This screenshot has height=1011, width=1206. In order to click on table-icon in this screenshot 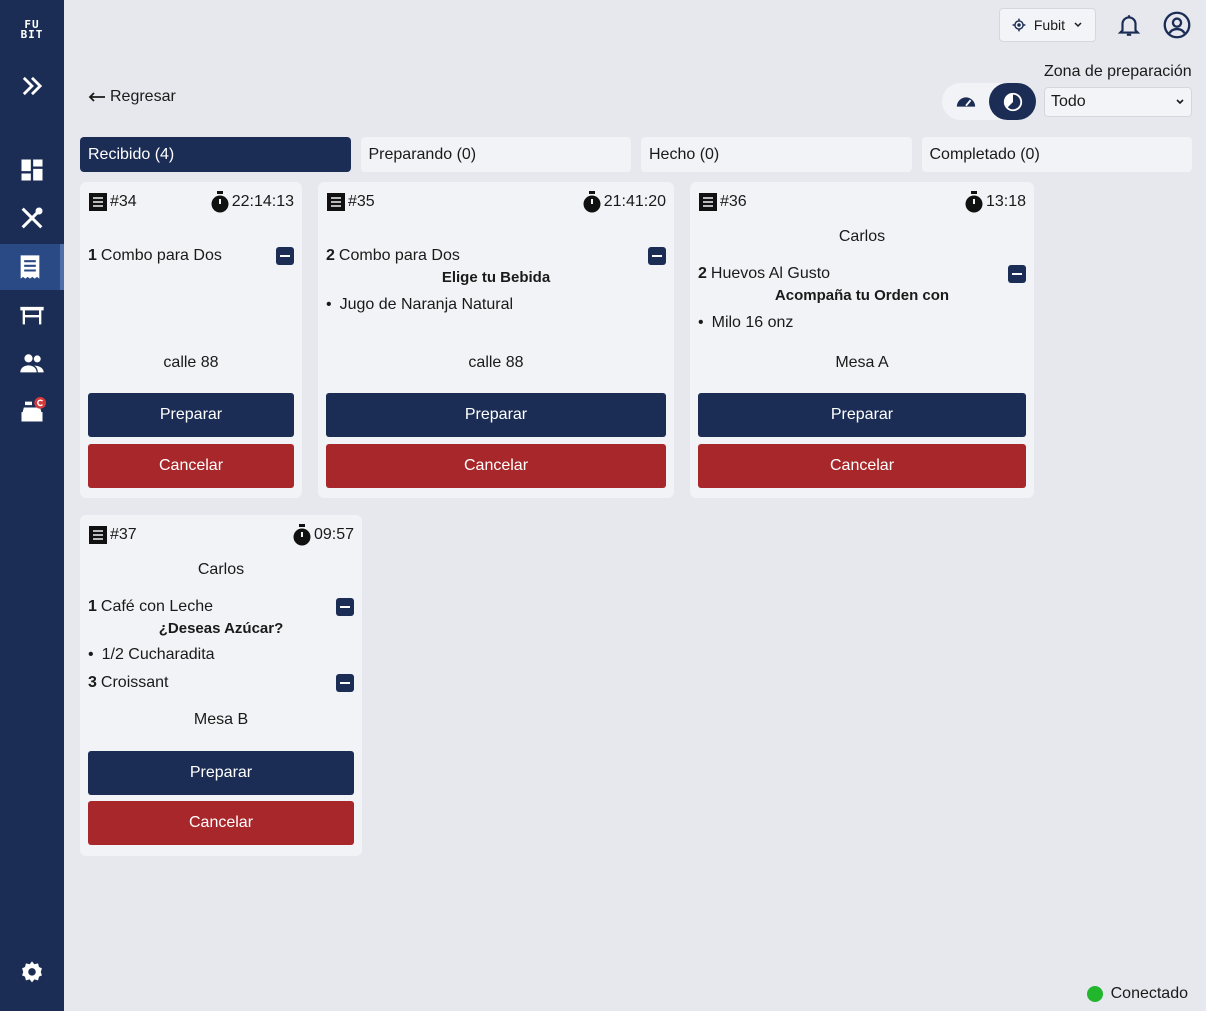, I will do `click(32, 315)`.